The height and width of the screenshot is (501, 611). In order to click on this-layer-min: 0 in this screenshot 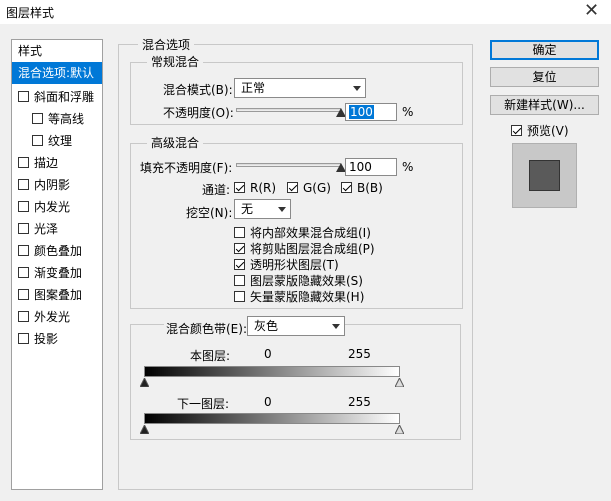, I will do `click(268, 354)`.